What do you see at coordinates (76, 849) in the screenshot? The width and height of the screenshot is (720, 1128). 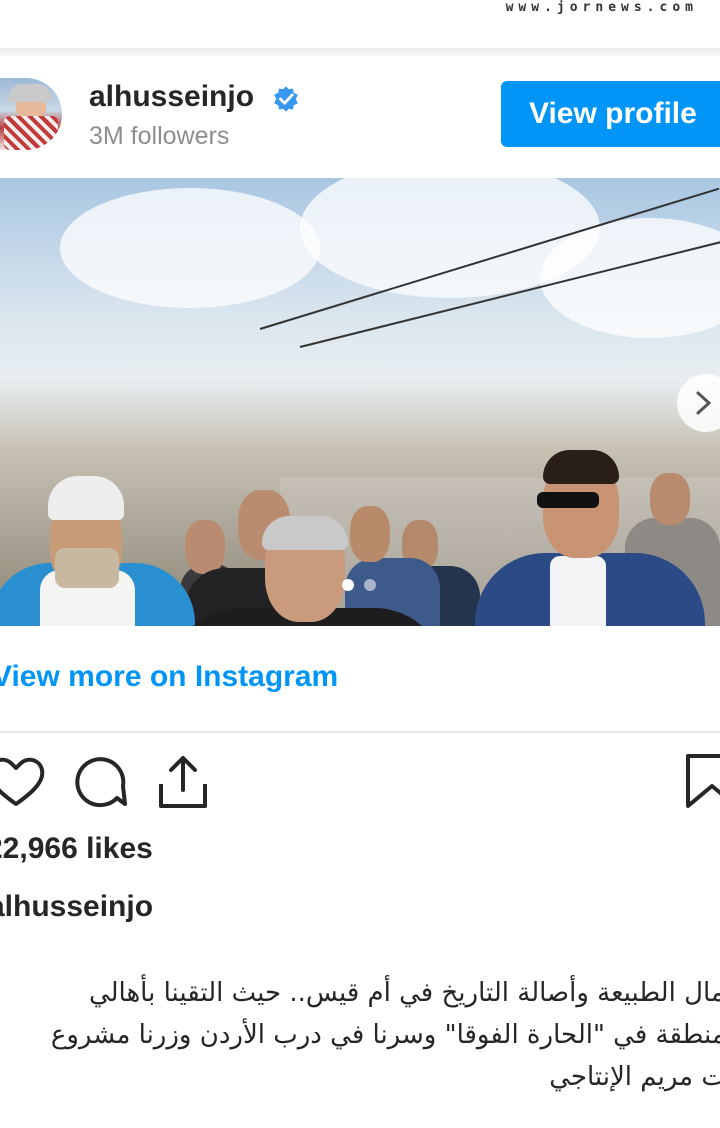 I see `like-count: 22,966 likes` at bounding box center [76, 849].